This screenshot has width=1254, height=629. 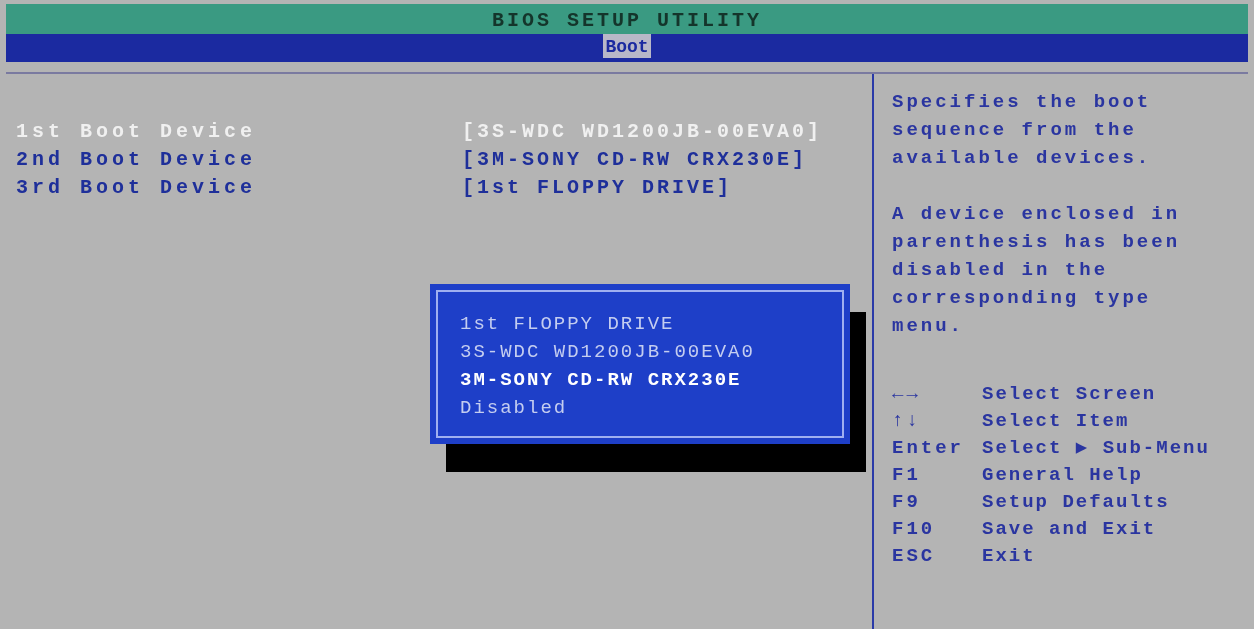 What do you see at coordinates (651, 380) in the screenshot?
I see `popup-option: 3M-SONY CD-RW CRX230E` at bounding box center [651, 380].